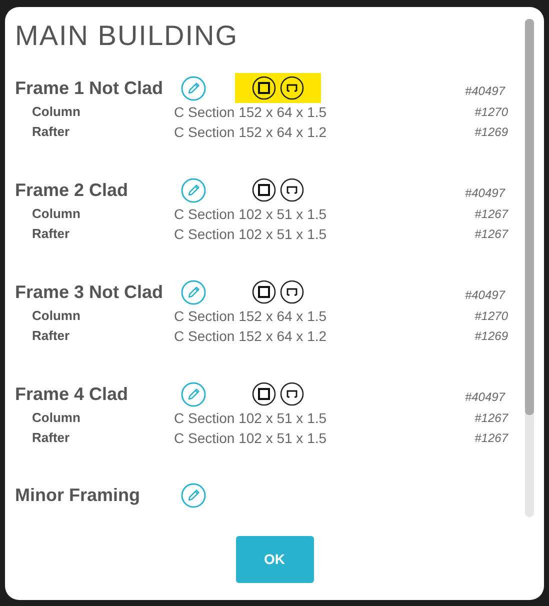  I want to click on scrollbar, so click(529, 268).